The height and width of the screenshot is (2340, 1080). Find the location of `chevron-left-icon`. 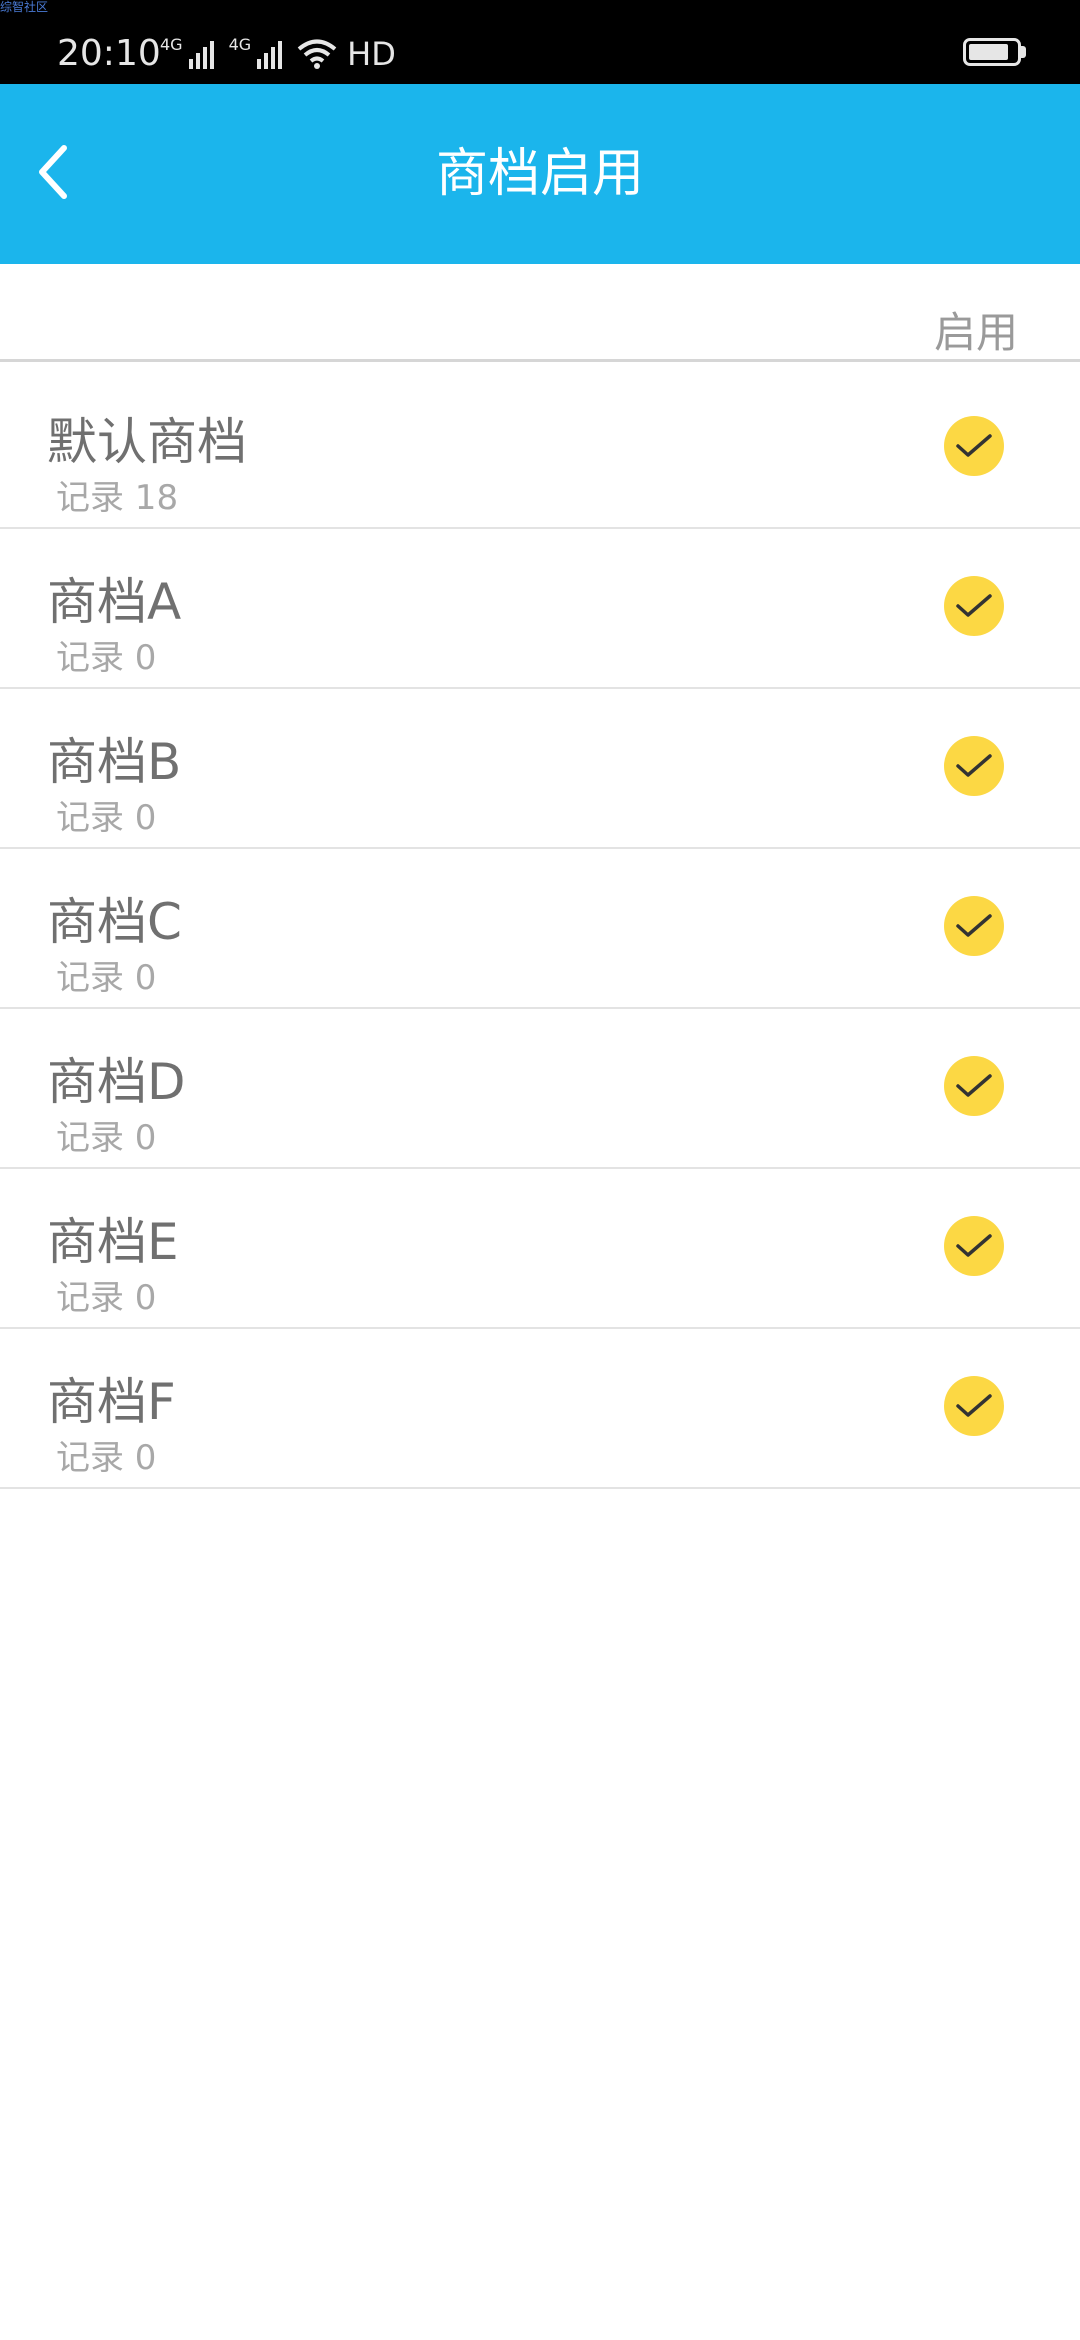

chevron-left-icon is located at coordinates (53, 172).